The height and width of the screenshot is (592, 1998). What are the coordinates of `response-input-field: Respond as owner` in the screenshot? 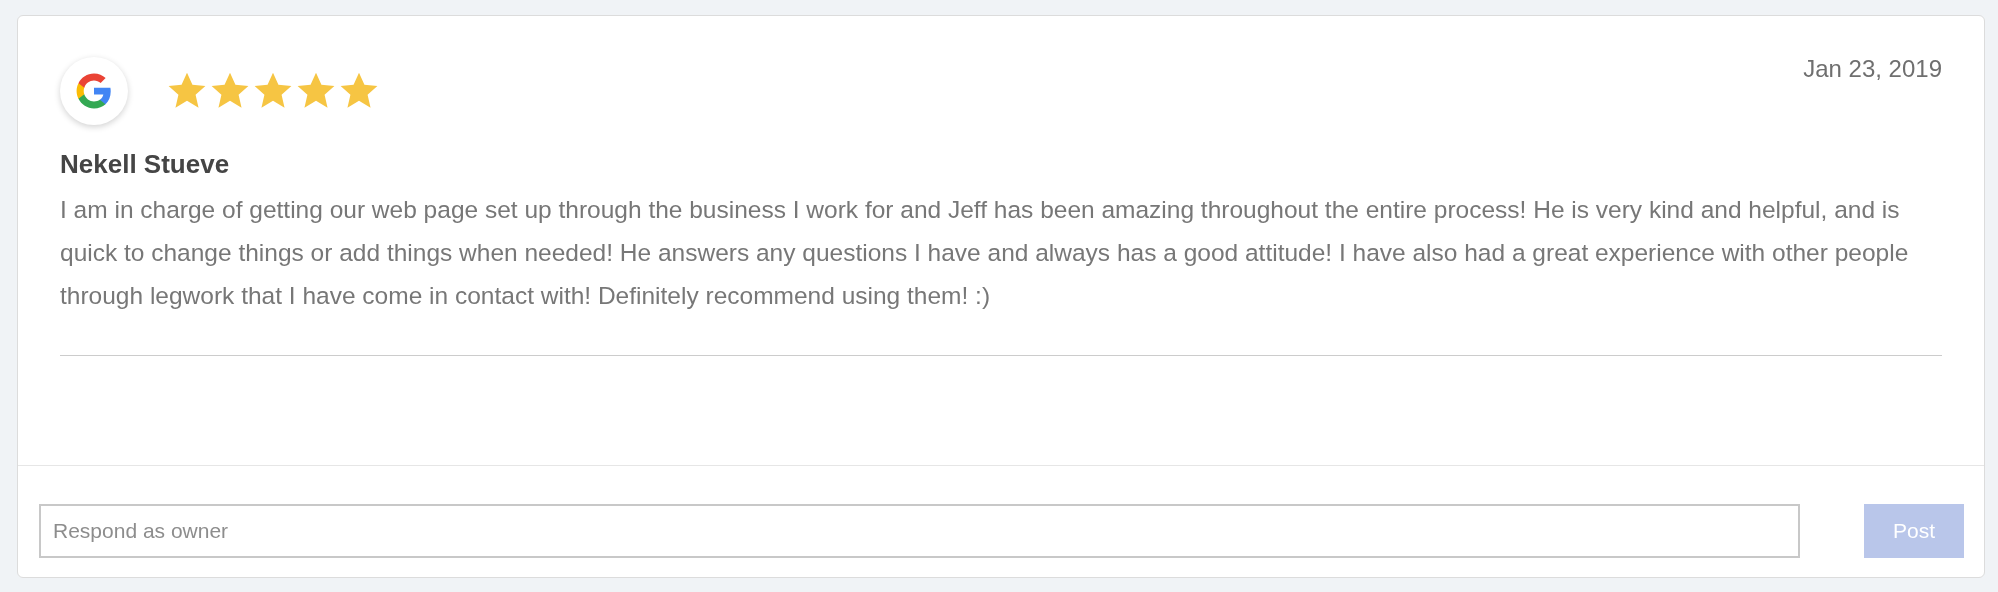 It's located at (919, 531).